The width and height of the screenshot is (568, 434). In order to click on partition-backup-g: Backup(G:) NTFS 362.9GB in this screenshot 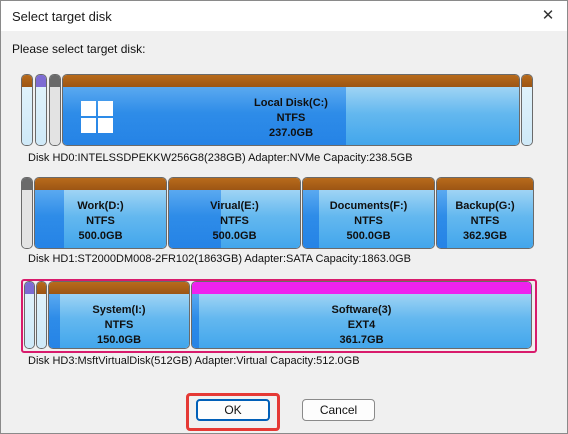, I will do `click(485, 213)`.